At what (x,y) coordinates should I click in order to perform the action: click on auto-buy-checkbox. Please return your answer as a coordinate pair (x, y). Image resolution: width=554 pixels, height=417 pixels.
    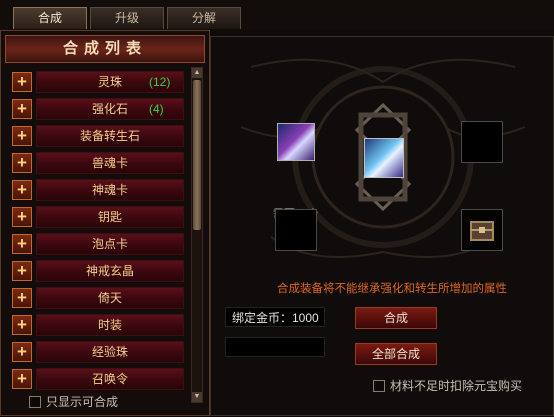
    Looking at the image, I should click on (379, 385).